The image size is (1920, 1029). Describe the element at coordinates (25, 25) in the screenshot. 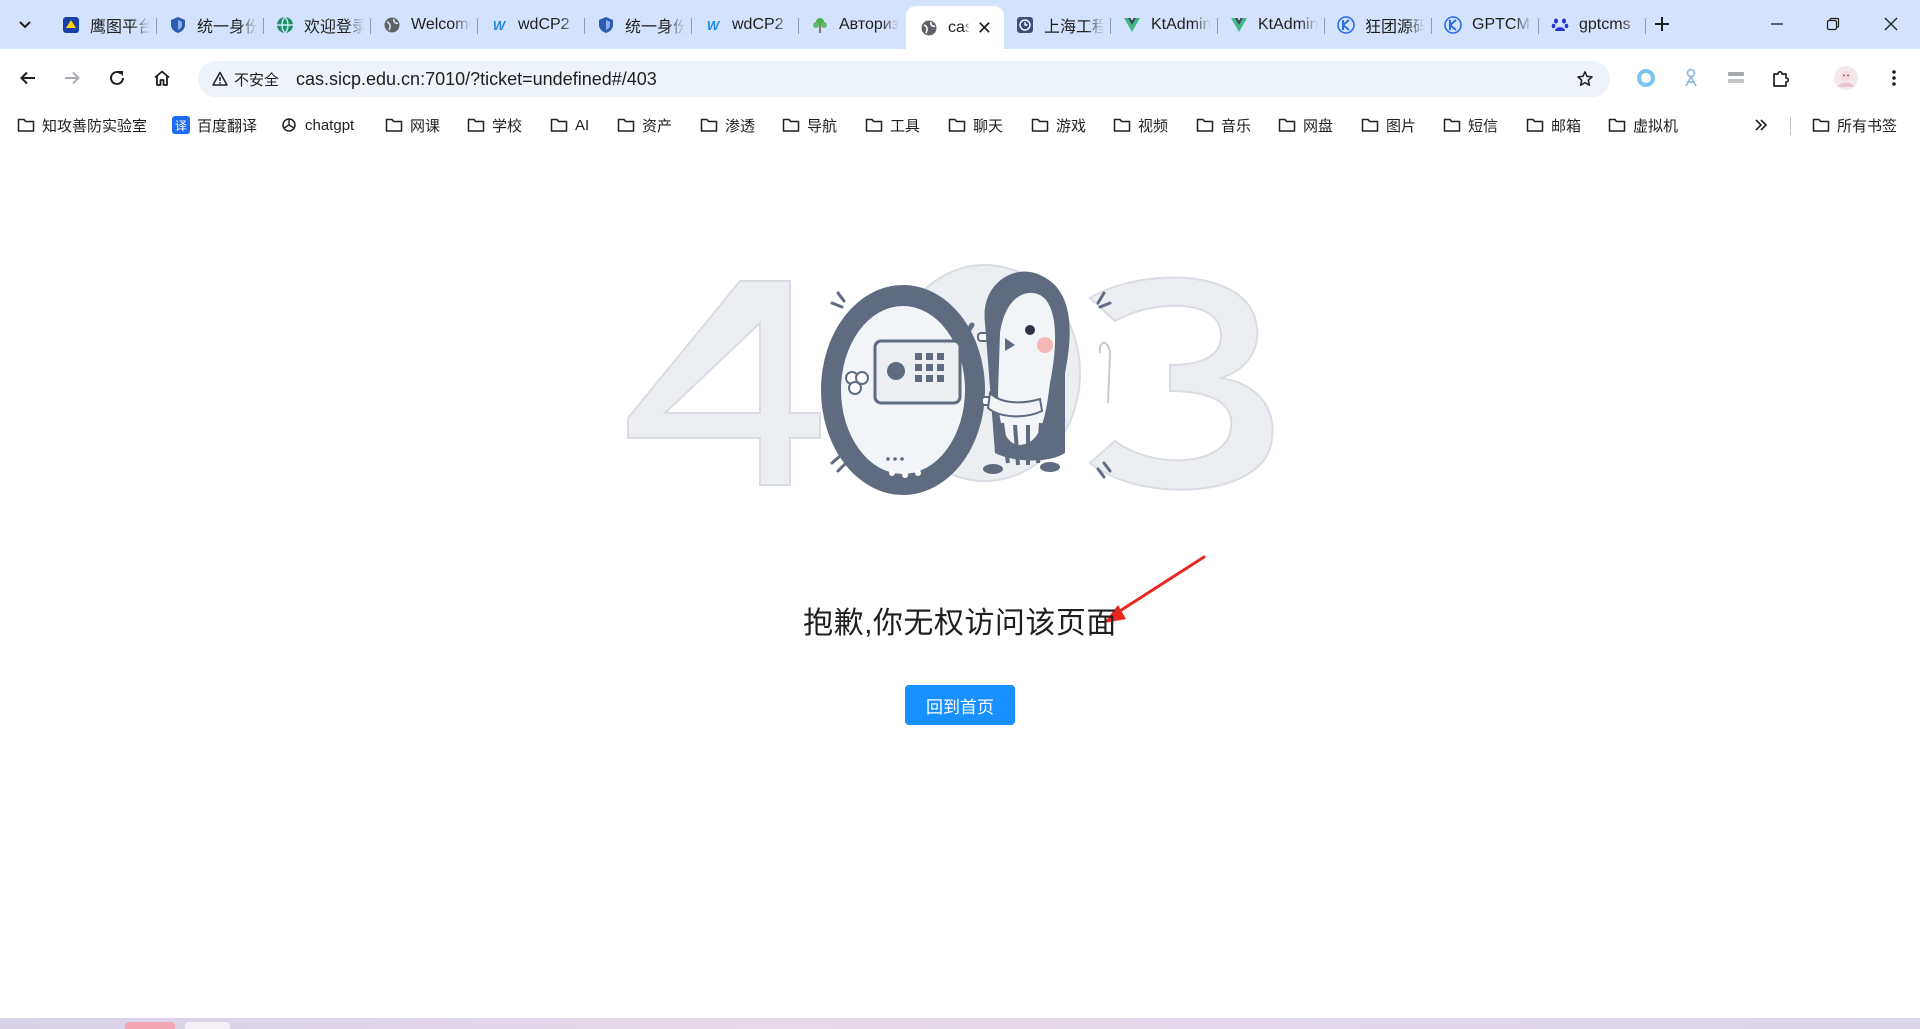

I see `tab-search-button` at that location.